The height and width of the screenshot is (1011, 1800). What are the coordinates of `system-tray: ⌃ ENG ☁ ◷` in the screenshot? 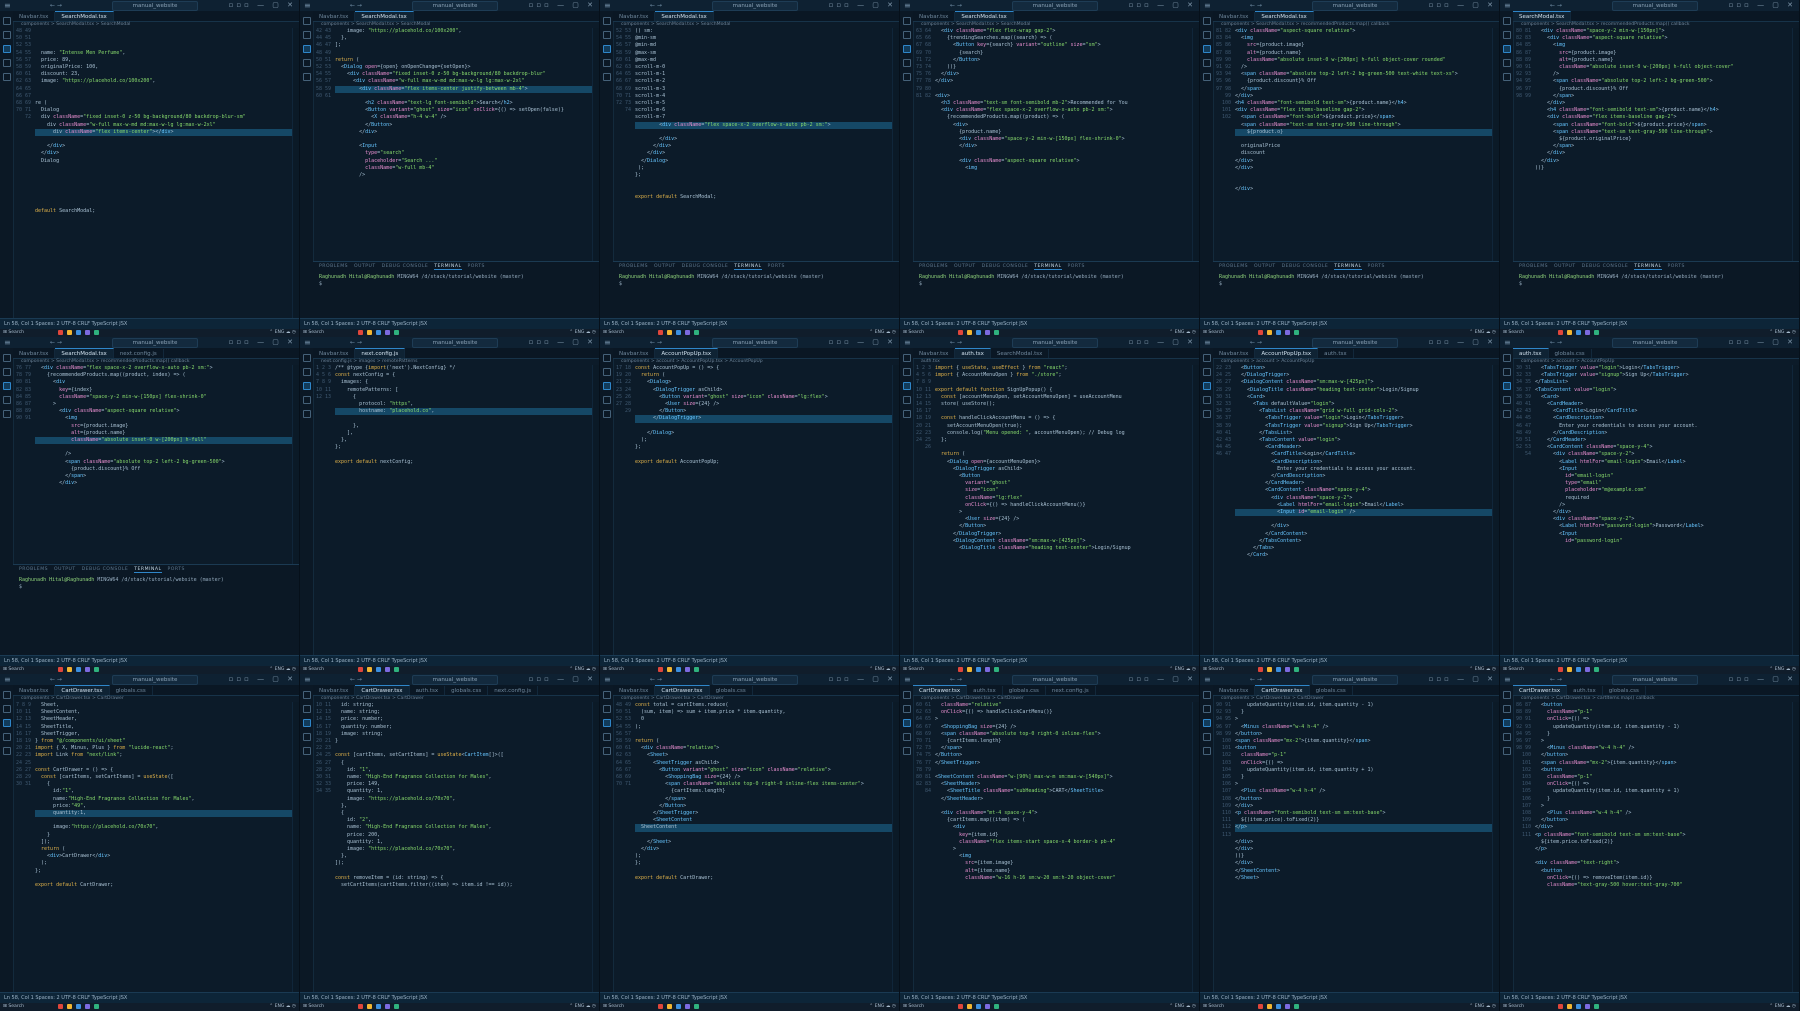 It's located at (1482, 670).